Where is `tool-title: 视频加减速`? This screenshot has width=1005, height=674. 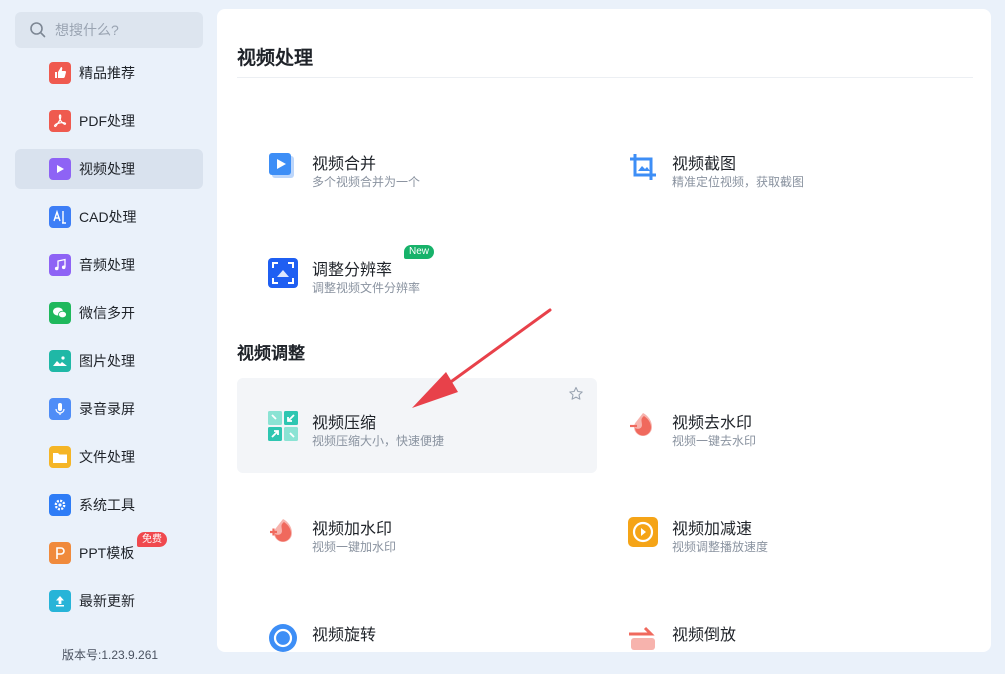 tool-title: 视频加减速 is located at coordinates (712, 529).